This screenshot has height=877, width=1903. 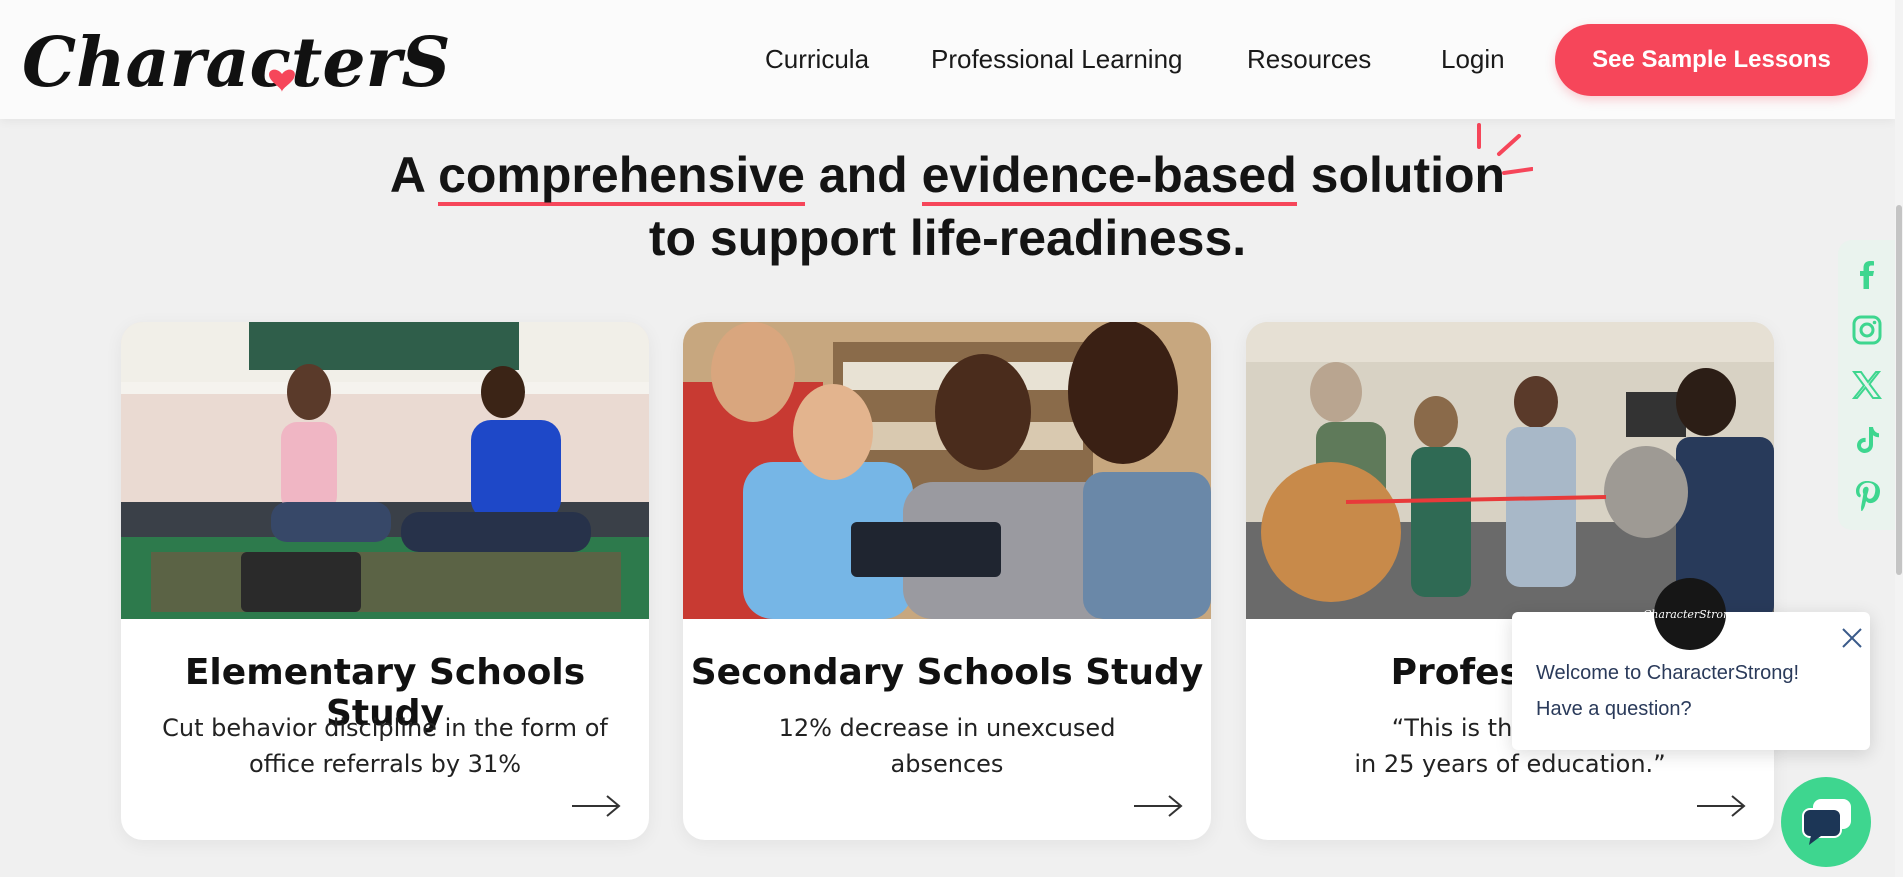 I want to click on headline-text: A, so click(x=414, y=175).